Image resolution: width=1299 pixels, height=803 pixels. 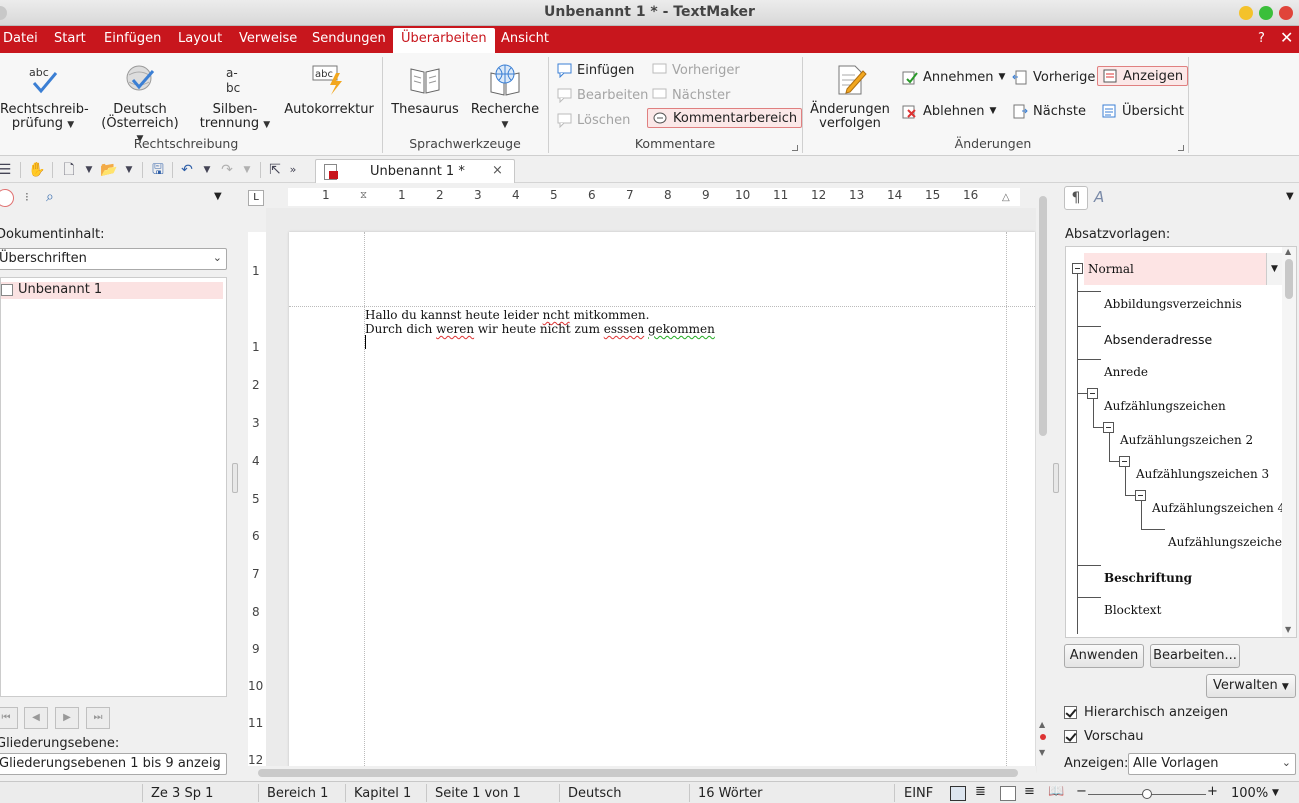 I want to click on close-document-button: ✕, so click(x=1286, y=37).